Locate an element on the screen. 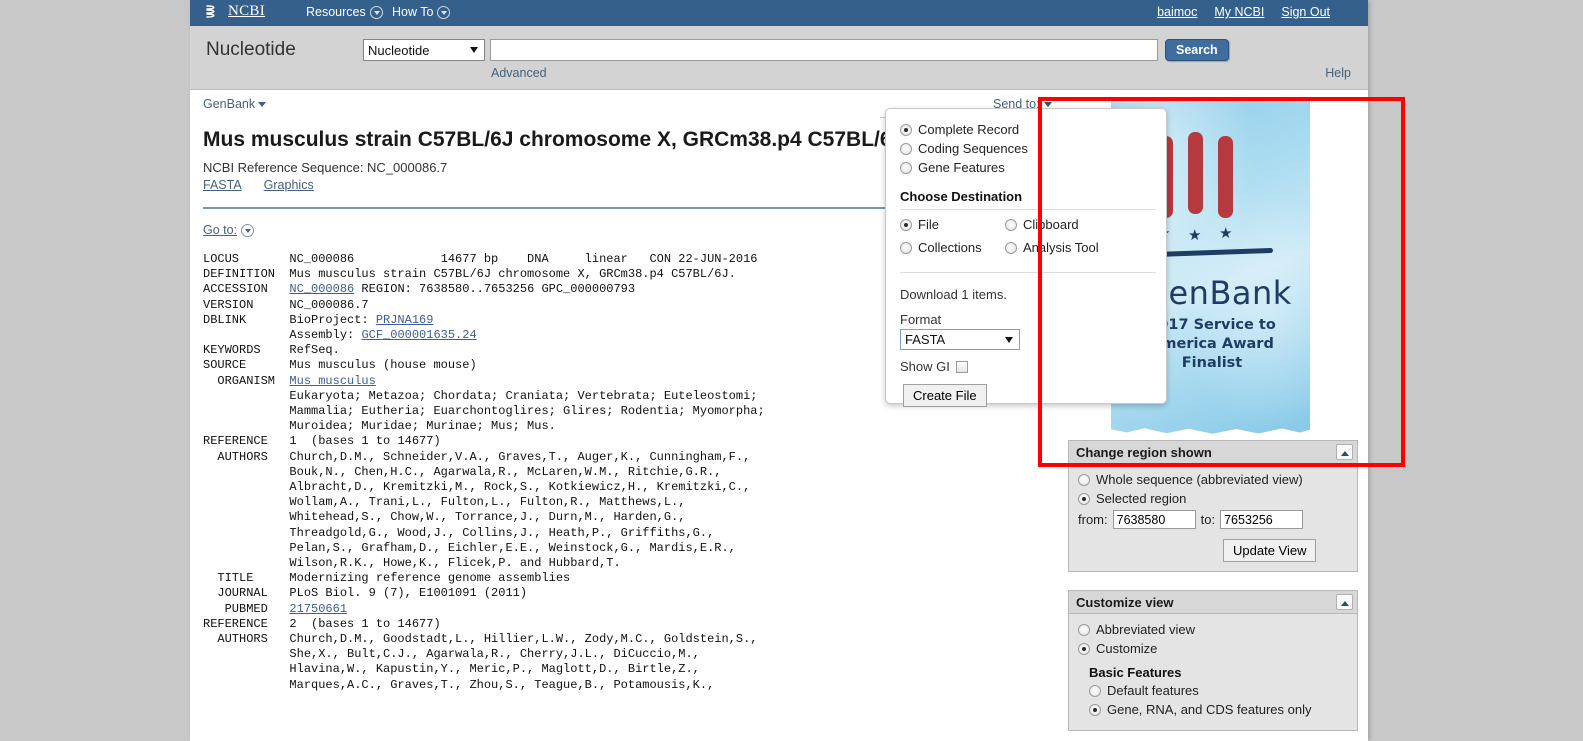  option-complete-record: Complete Record is located at coordinates (1033, 129).